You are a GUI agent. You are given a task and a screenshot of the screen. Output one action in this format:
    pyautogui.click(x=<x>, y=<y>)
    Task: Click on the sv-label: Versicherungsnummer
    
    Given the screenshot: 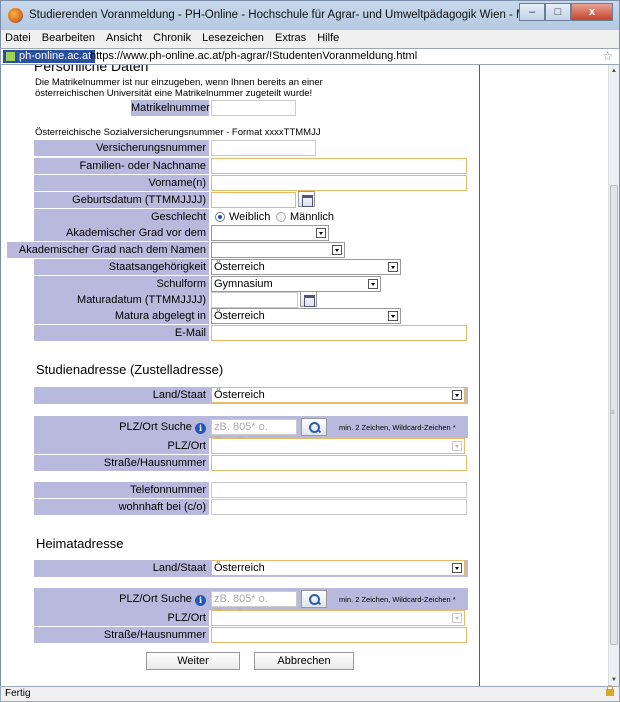 What is the action you would take?
    pyautogui.click(x=121, y=148)
    